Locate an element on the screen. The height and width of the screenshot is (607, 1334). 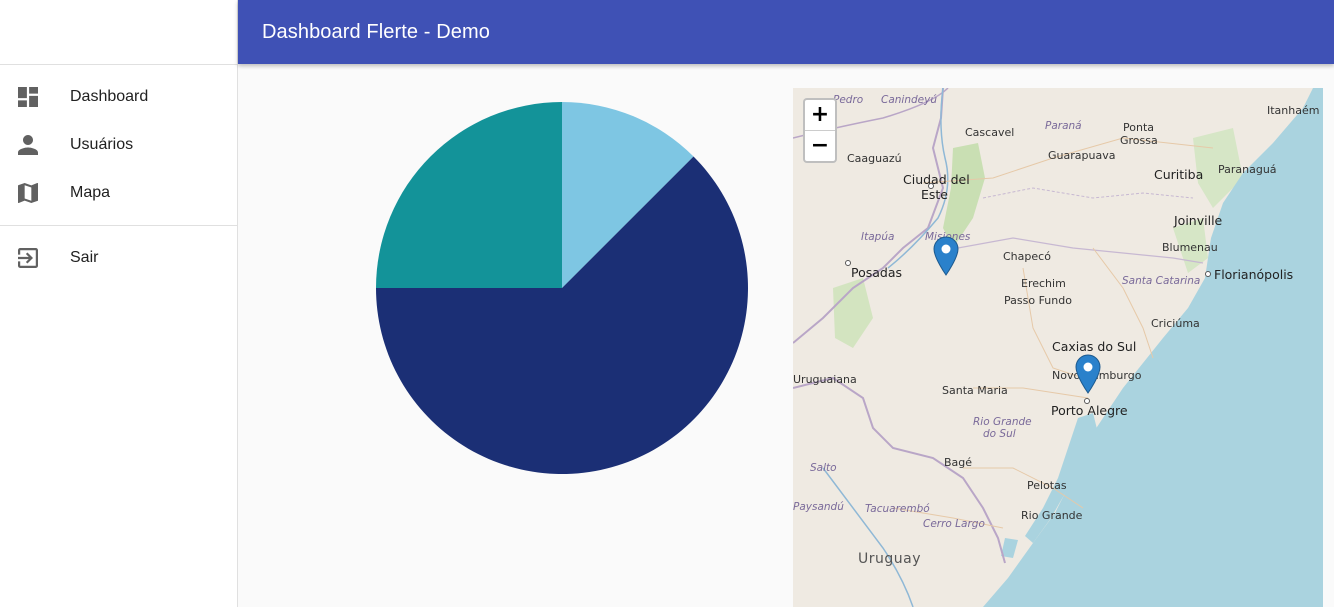
map-label: Grossa is located at coordinates (1139, 140).